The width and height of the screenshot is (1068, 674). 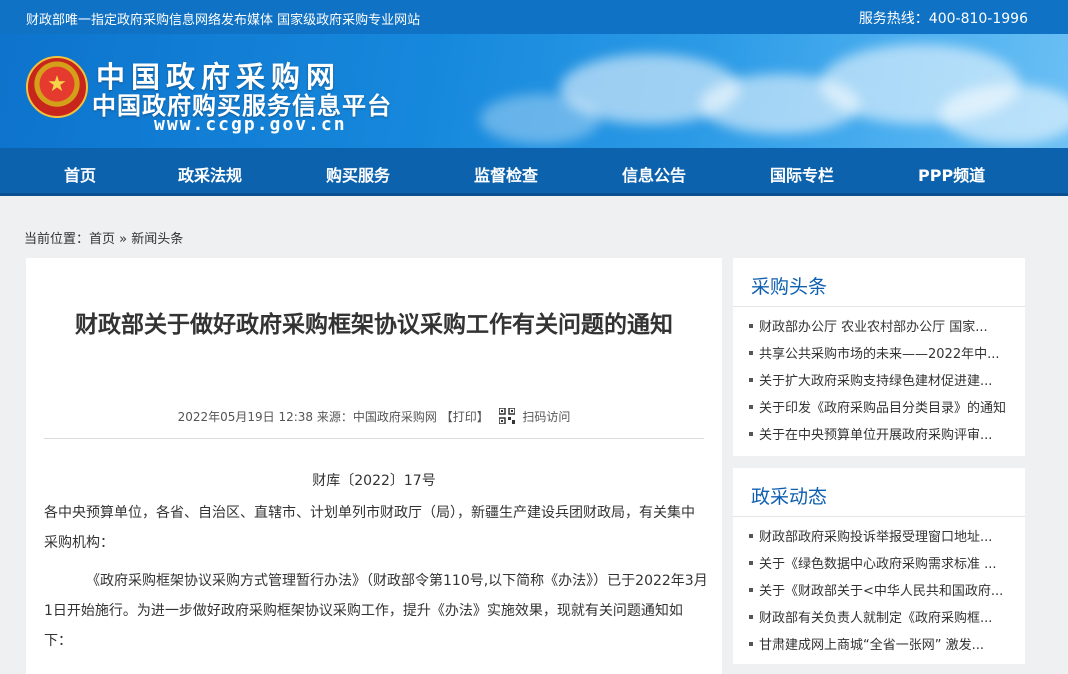 I want to click on sidebar-title-news: 政采动态, so click(x=789, y=495).